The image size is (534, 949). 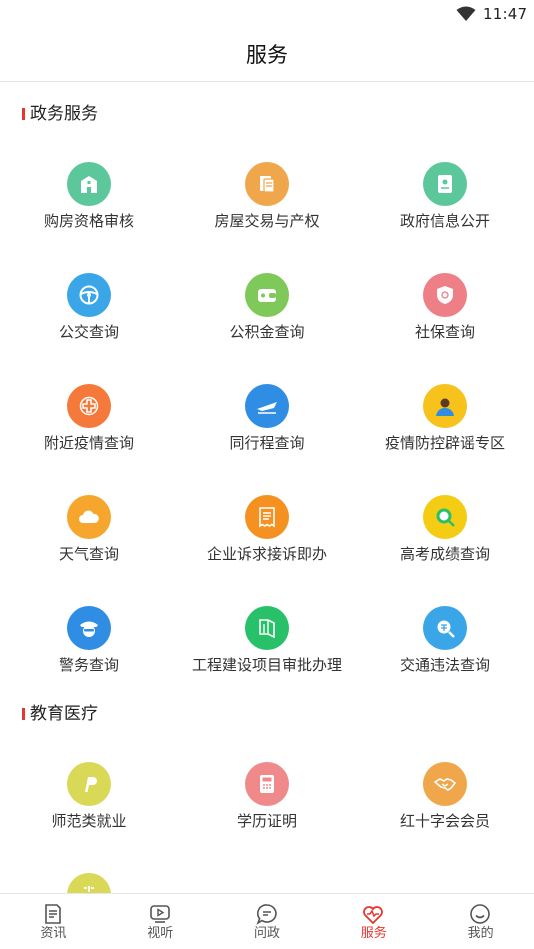 I want to click on service-label: 政府信息公开, so click(x=444, y=221).